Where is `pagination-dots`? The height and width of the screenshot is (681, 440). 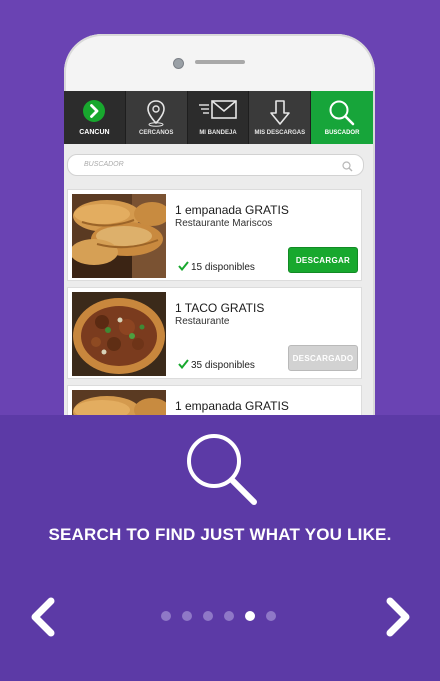
pagination-dots is located at coordinates (218, 616).